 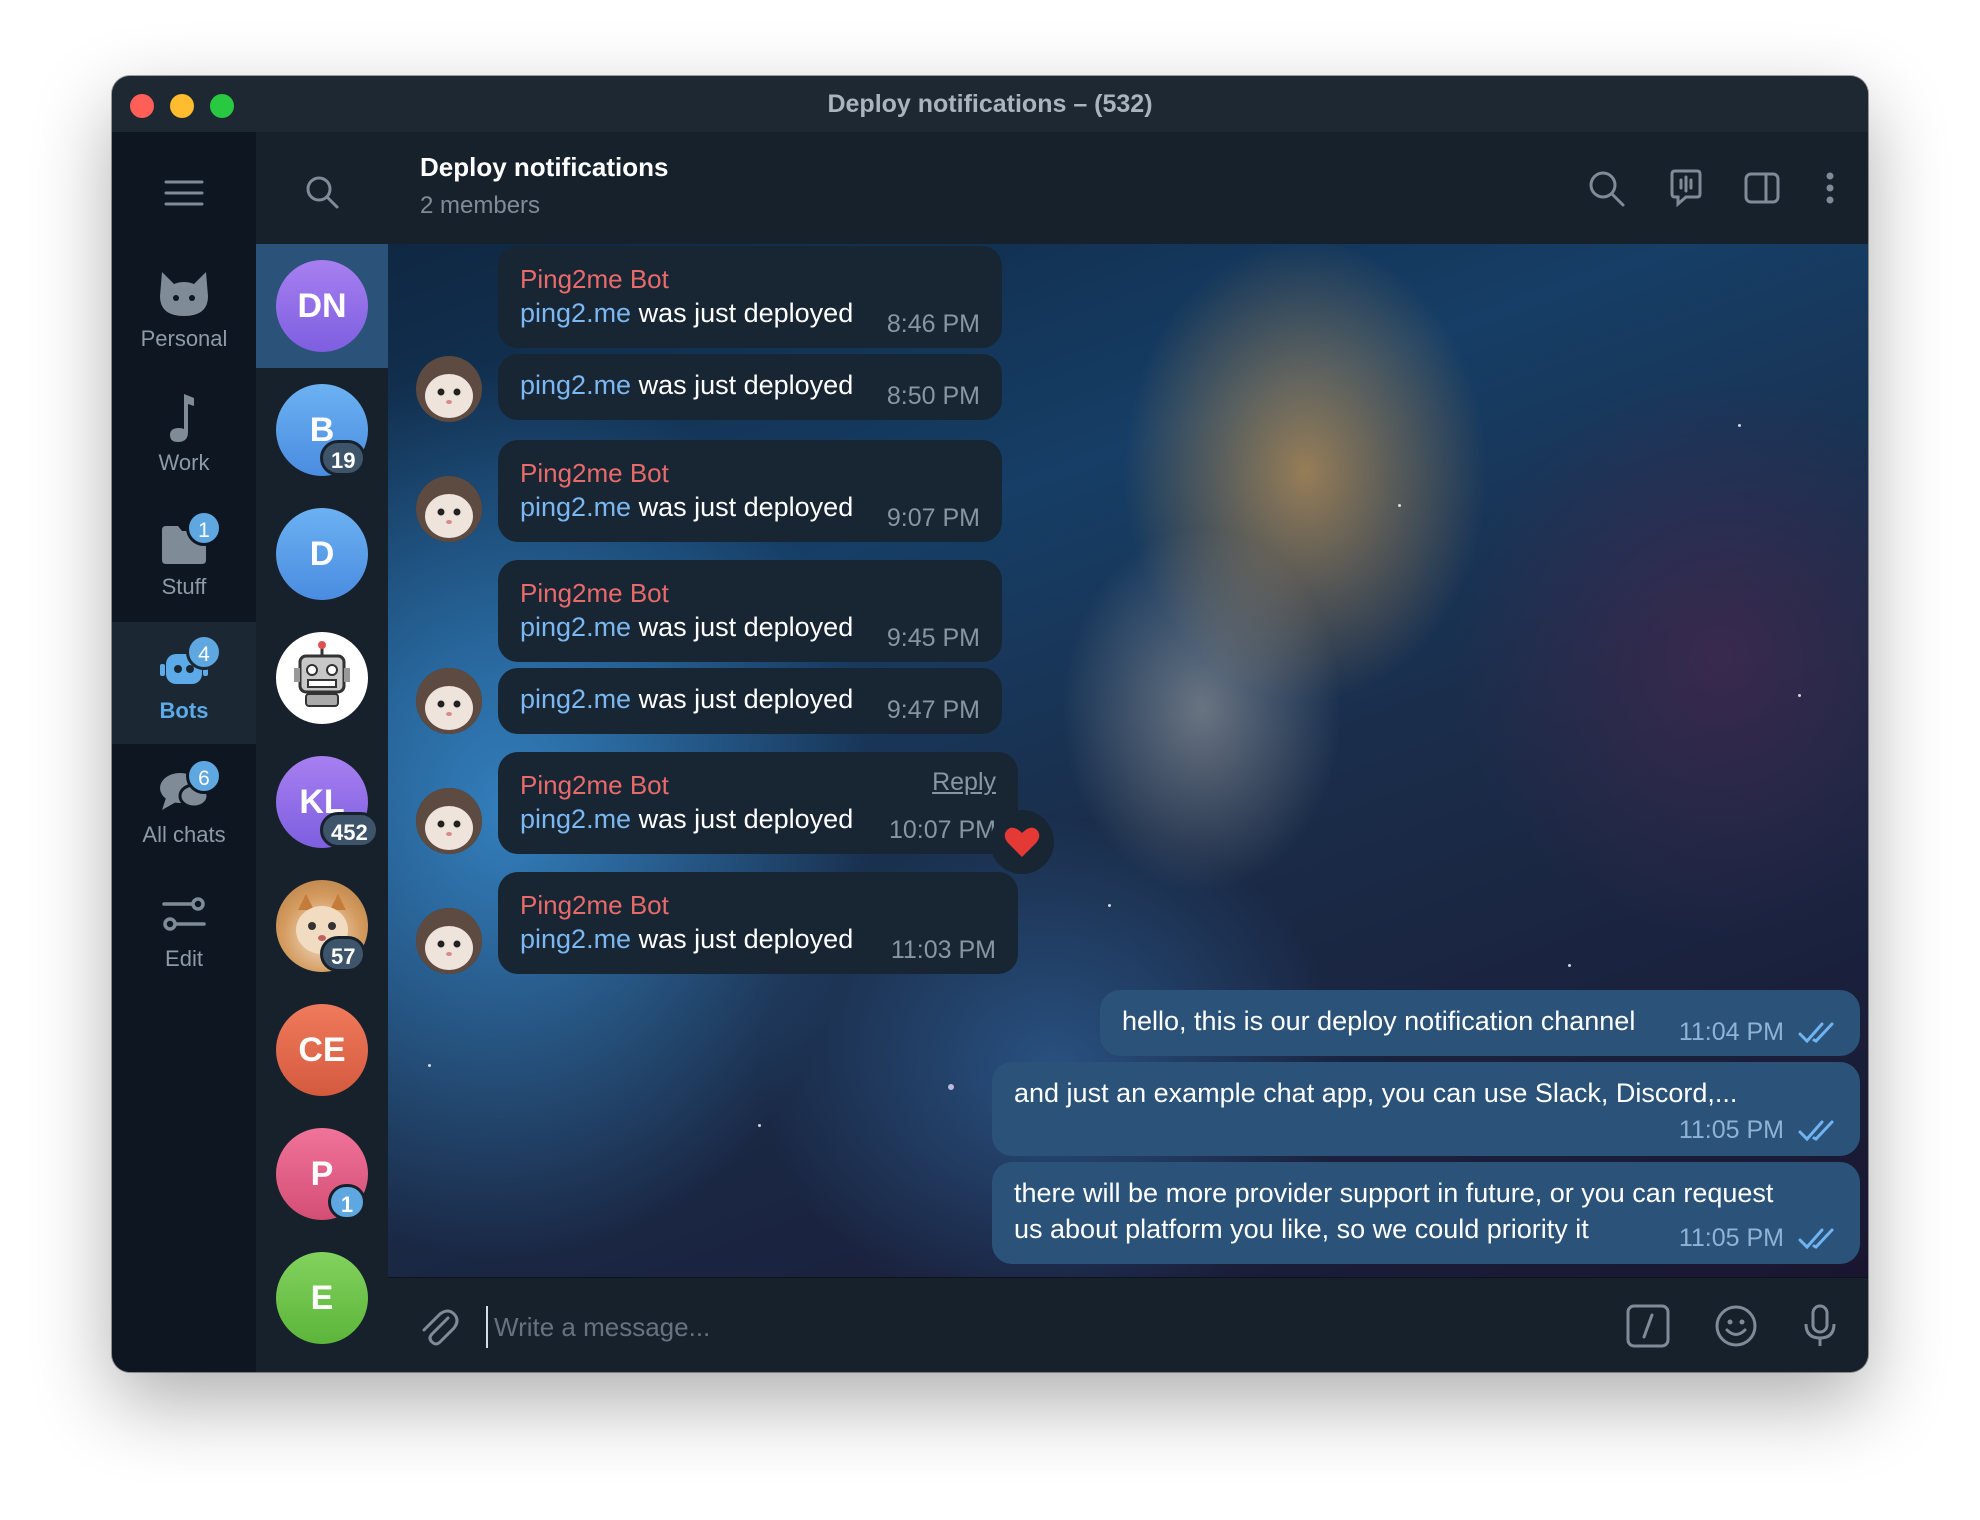 I want to click on folder-badge: 4, so click(x=204, y=652).